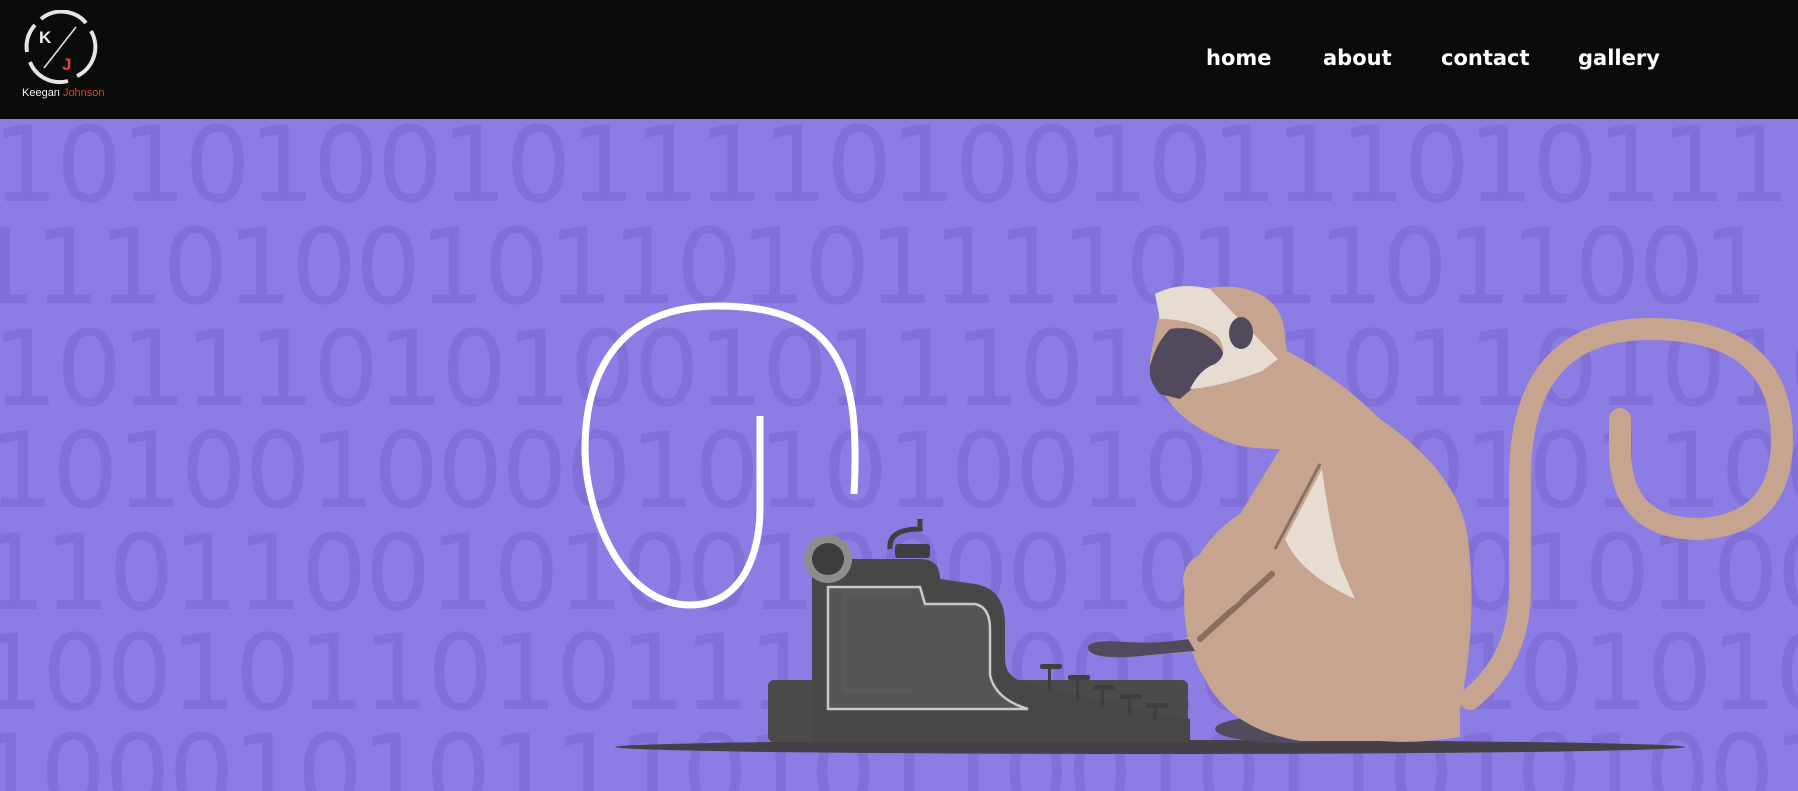  Describe the element at coordinates (1150, 747) in the screenshot. I see `ground-shadow` at that location.